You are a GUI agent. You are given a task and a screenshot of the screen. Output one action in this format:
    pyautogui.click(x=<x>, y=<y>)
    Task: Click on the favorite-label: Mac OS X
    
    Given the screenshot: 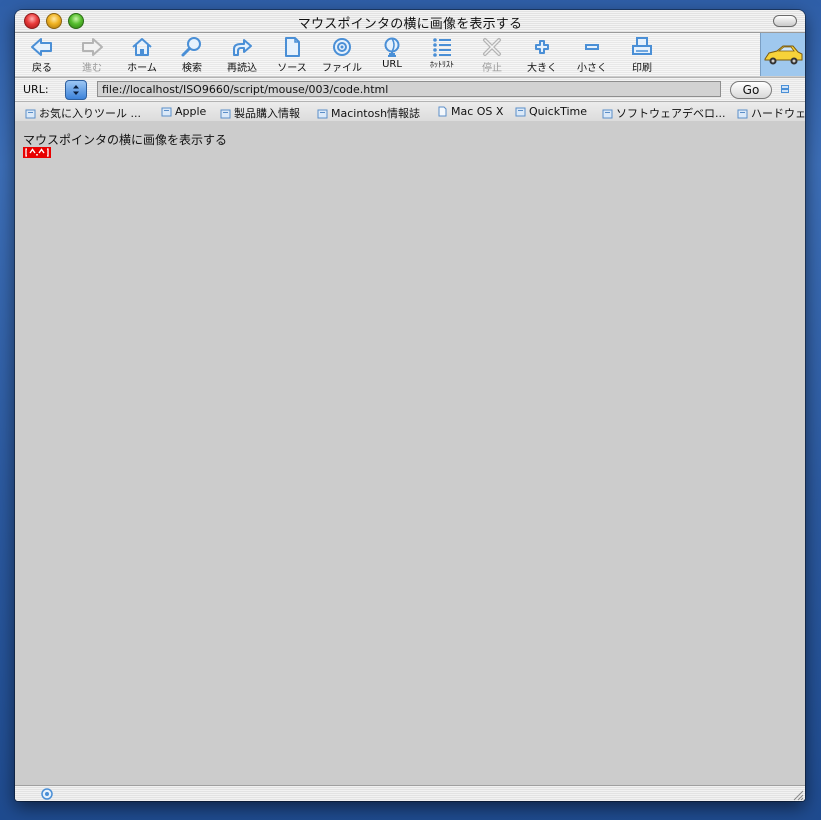 What is the action you would take?
    pyautogui.click(x=477, y=111)
    